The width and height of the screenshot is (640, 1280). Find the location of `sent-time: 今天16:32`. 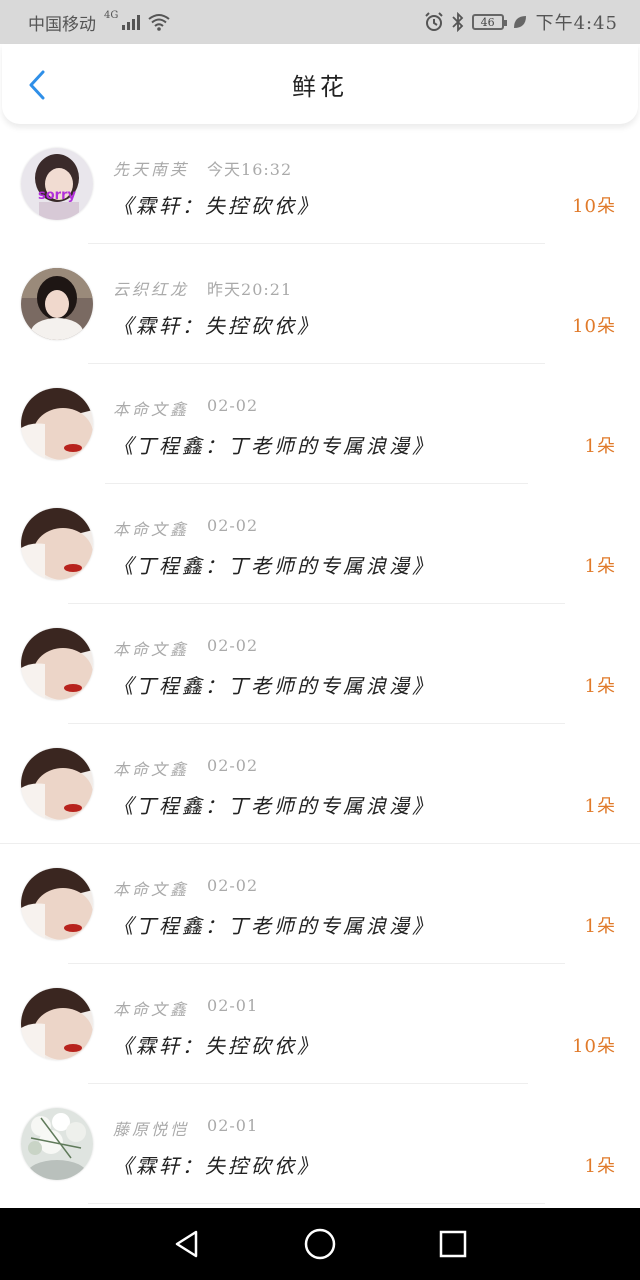

sent-time: 今天16:32 is located at coordinates (250, 169).